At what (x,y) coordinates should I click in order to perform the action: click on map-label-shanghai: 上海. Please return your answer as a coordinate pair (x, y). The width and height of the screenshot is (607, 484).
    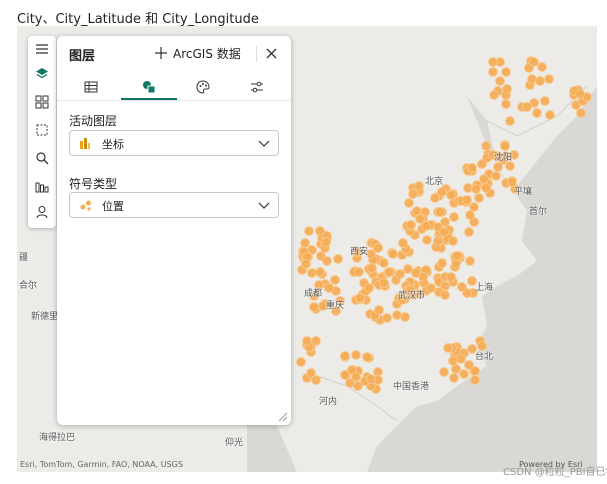
    Looking at the image, I should click on (484, 288).